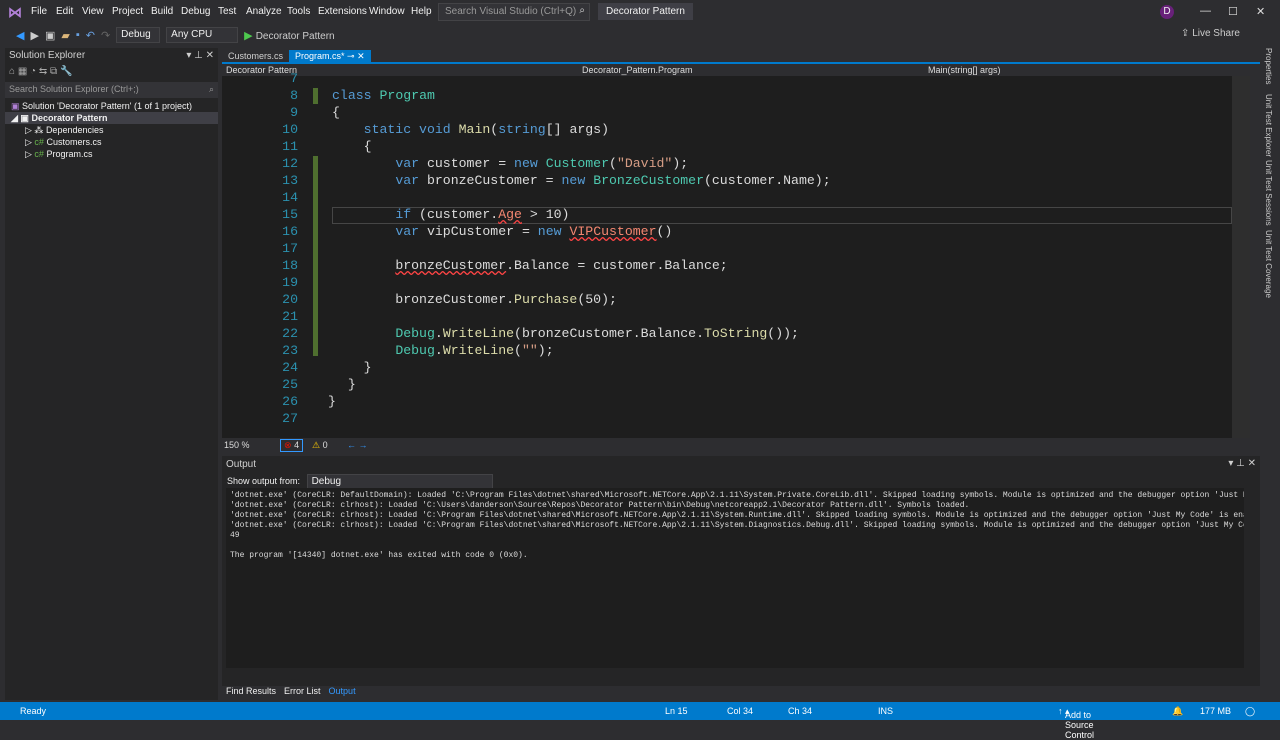 This screenshot has height=740, width=1280. Describe the element at coordinates (290, 333) in the screenshot. I see `line-number: 22` at that location.